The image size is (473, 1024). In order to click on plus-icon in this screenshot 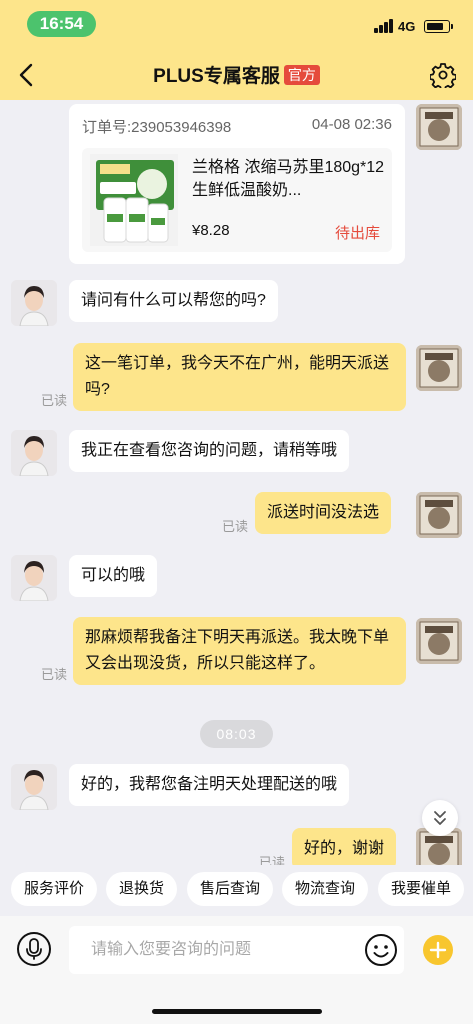, I will do `click(438, 950)`.